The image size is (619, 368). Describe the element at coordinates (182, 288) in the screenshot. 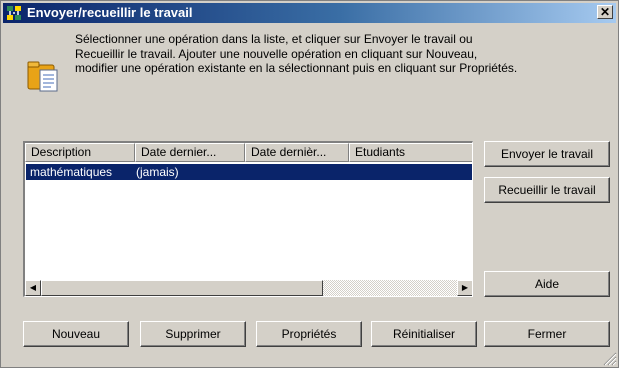

I see `scrollbar-thumb` at that location.